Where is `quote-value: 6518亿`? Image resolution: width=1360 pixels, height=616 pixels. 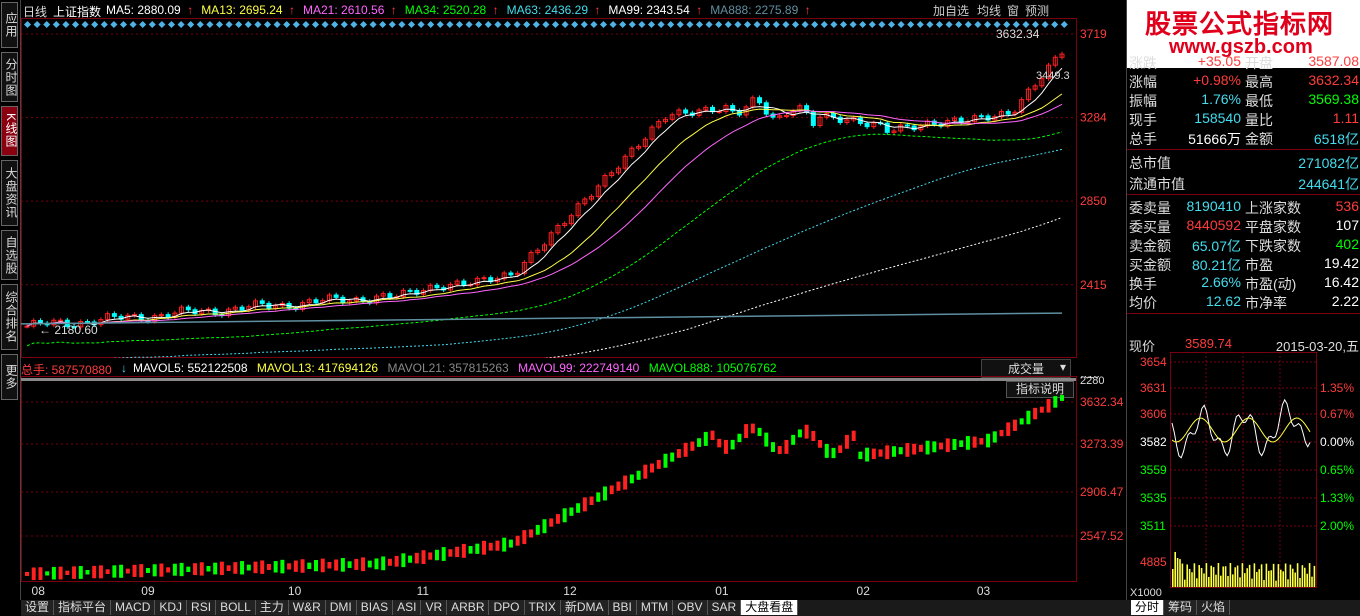
quote-value: 6518亿 is located at coordinates (1336, 139).